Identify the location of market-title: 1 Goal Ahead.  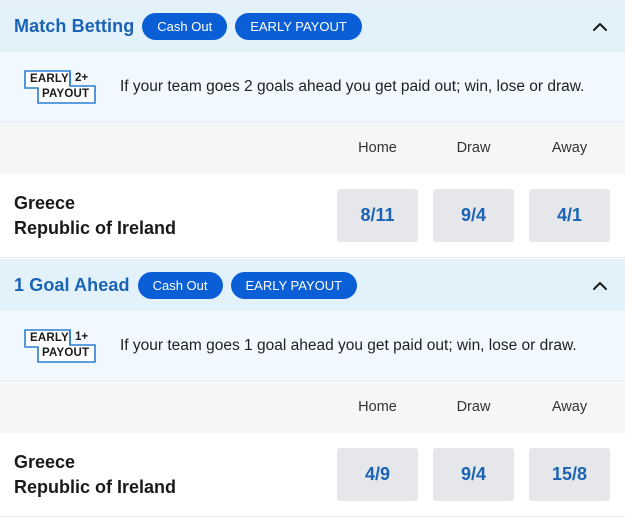
(72, 285).